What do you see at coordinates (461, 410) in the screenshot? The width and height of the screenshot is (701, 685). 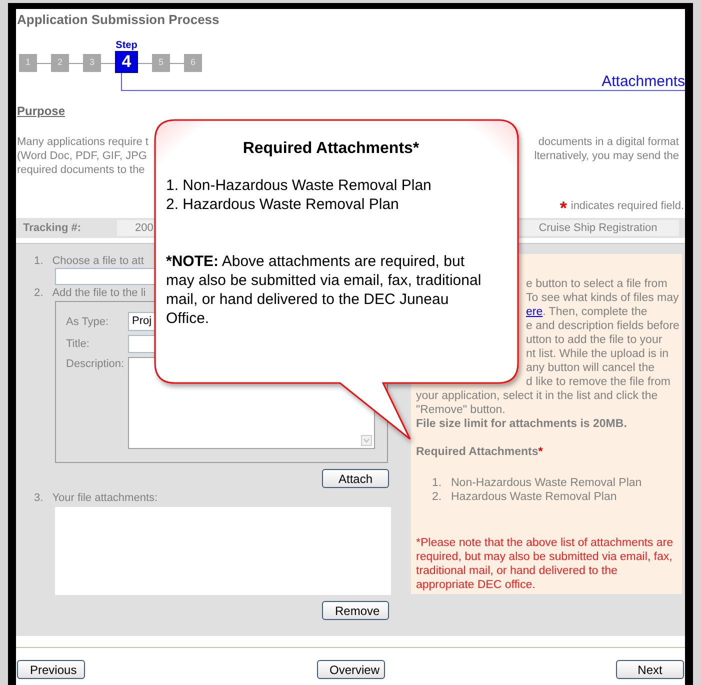 I see `help-text: "Remove" button.` at bounding box center [461, 410].